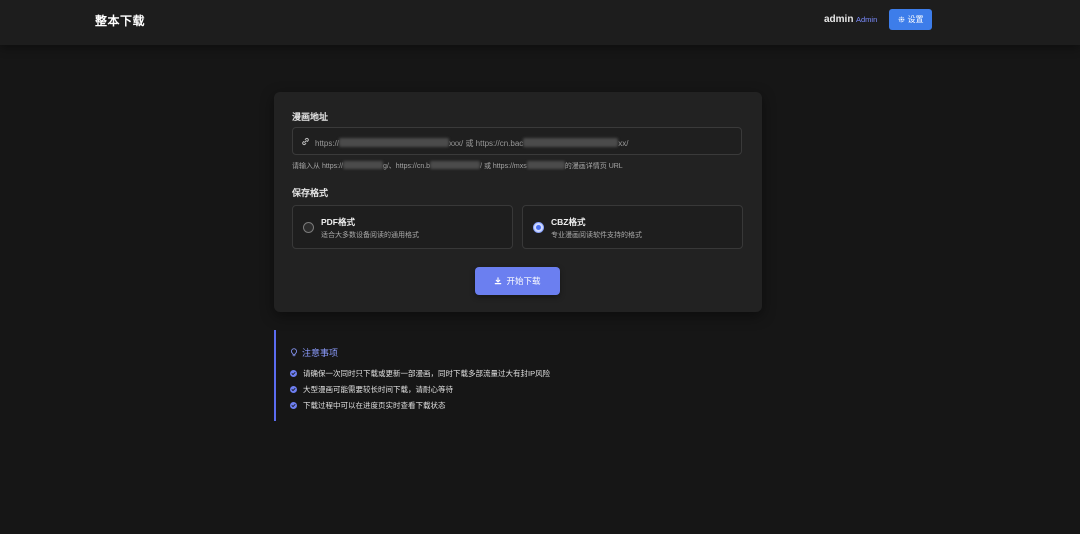 The width and height of the screenshot is (1080, 534). I want to click on settings-button-label: 设置, so click(915, 19).